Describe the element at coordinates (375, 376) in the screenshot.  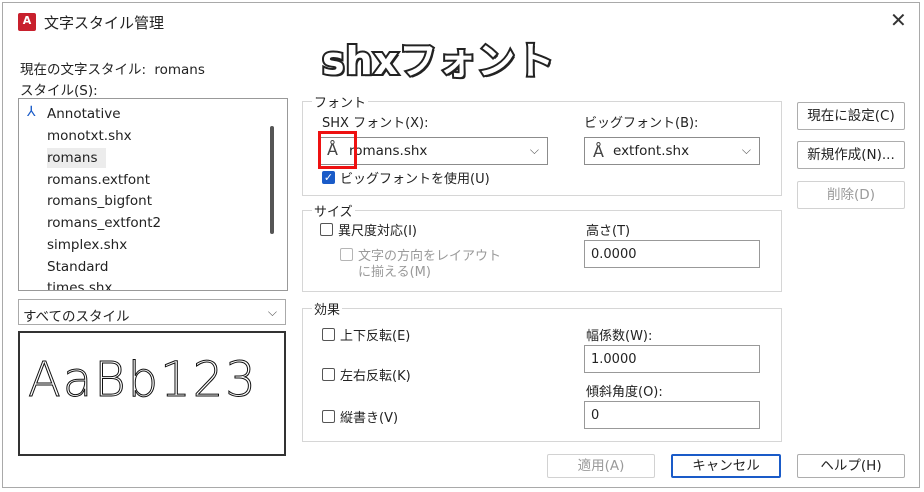
I see `backwards-label: 左右反転(K)` at that location.